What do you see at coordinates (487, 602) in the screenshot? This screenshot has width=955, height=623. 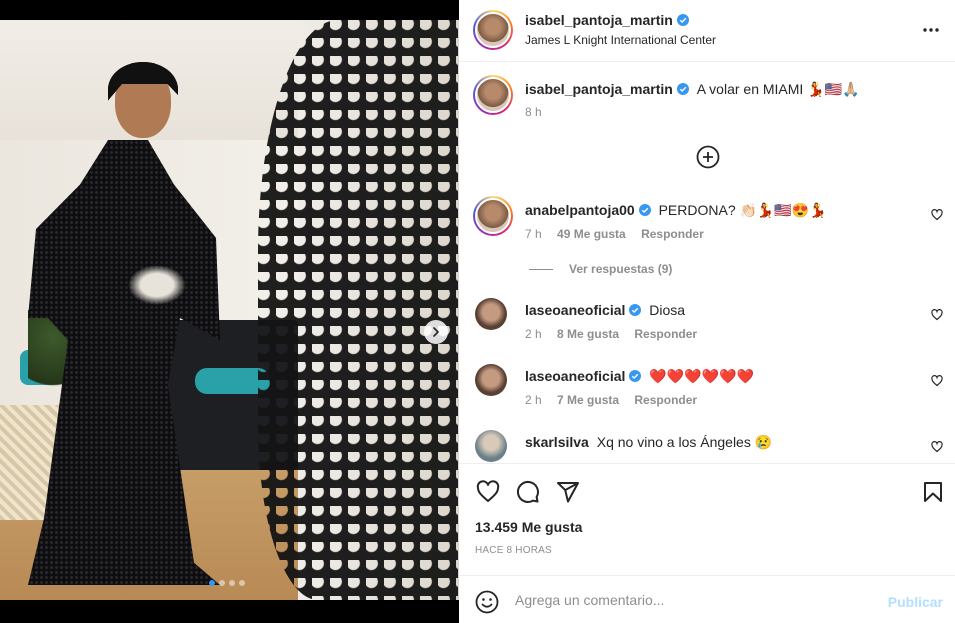 I see `emoji-icon` at bounding box center [487, 602].